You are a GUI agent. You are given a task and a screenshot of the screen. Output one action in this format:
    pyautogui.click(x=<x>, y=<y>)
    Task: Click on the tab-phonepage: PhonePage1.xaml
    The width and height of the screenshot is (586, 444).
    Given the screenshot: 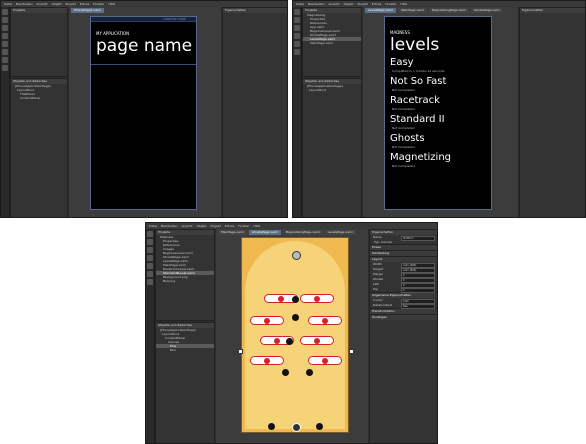 What is the action you would take?
    pyautogui.click(x=87, y=10)
    